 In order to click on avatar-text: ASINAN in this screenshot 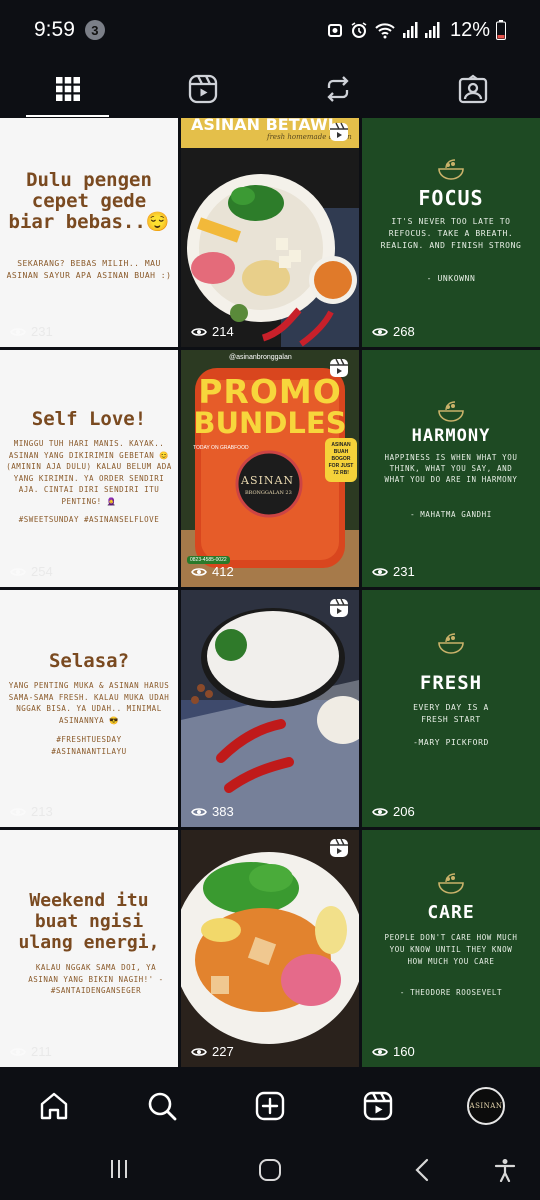, I will do `click(486, 1106)`.